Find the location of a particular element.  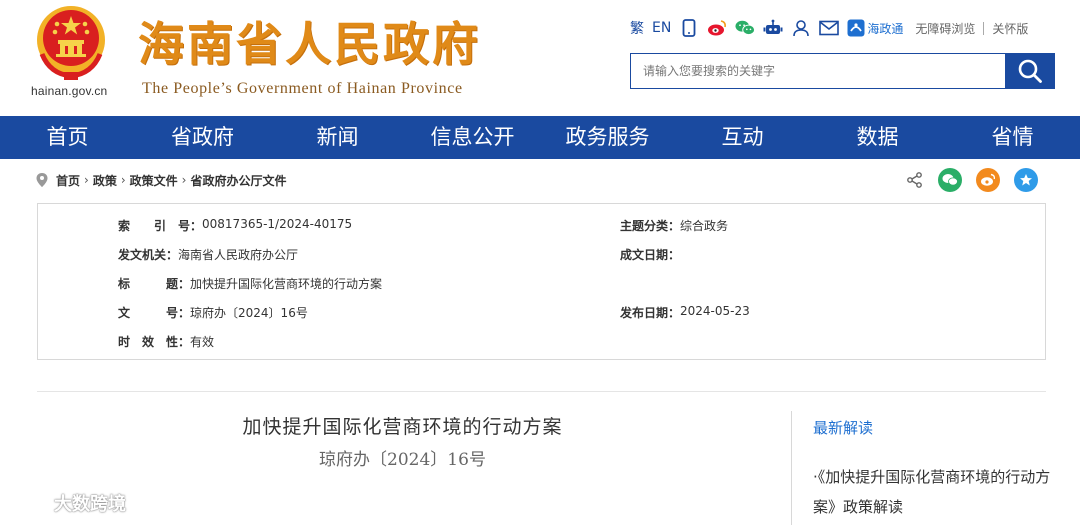

share-qzone-icon is located at coordinates (1026, 180).